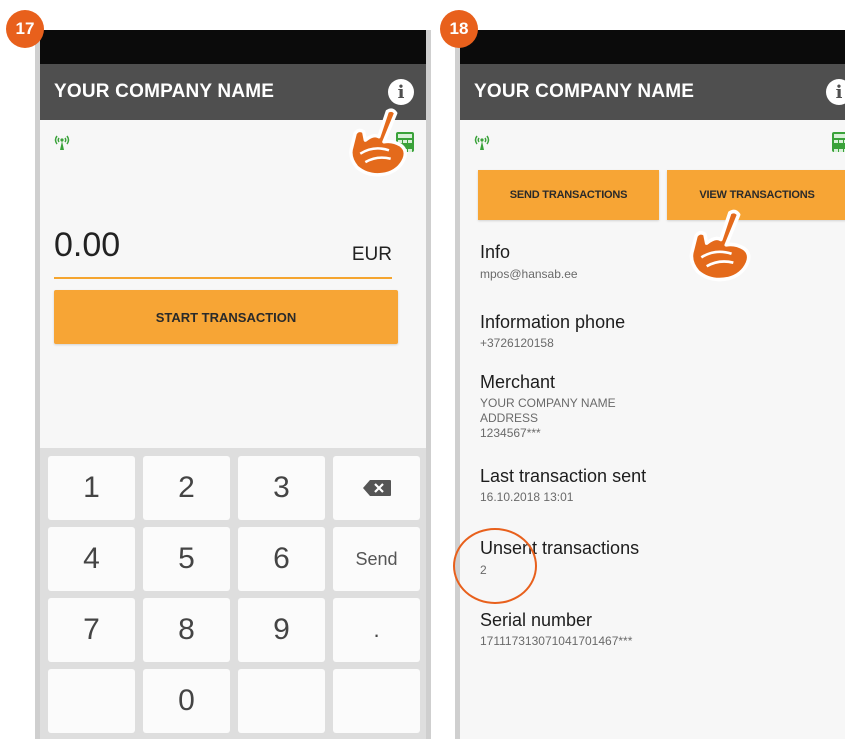 Image resolution: width=845 pixels, height=739 pixels. Describe the element at coordinates (518, 382) in the screenshot. I see `merchant-label: Merchant` at that location.